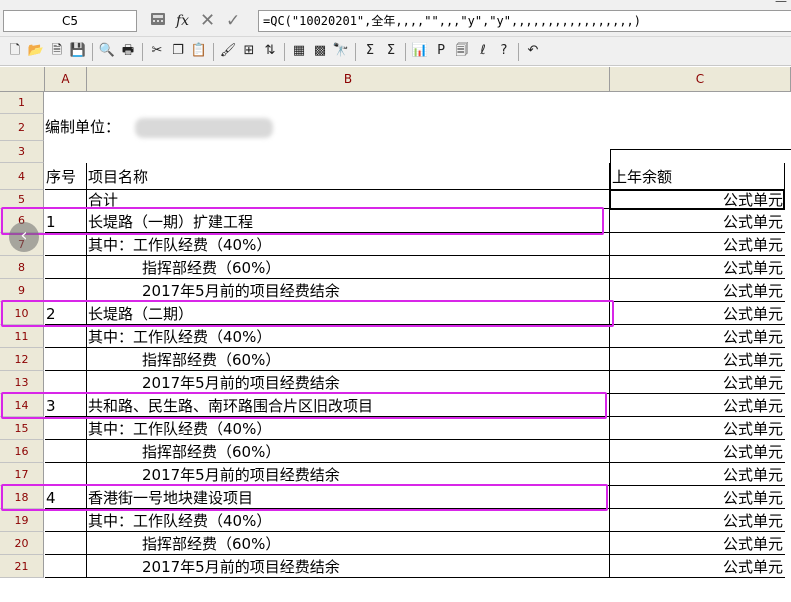  I want to click on cell-c: 上年余额, so click(697, 176).